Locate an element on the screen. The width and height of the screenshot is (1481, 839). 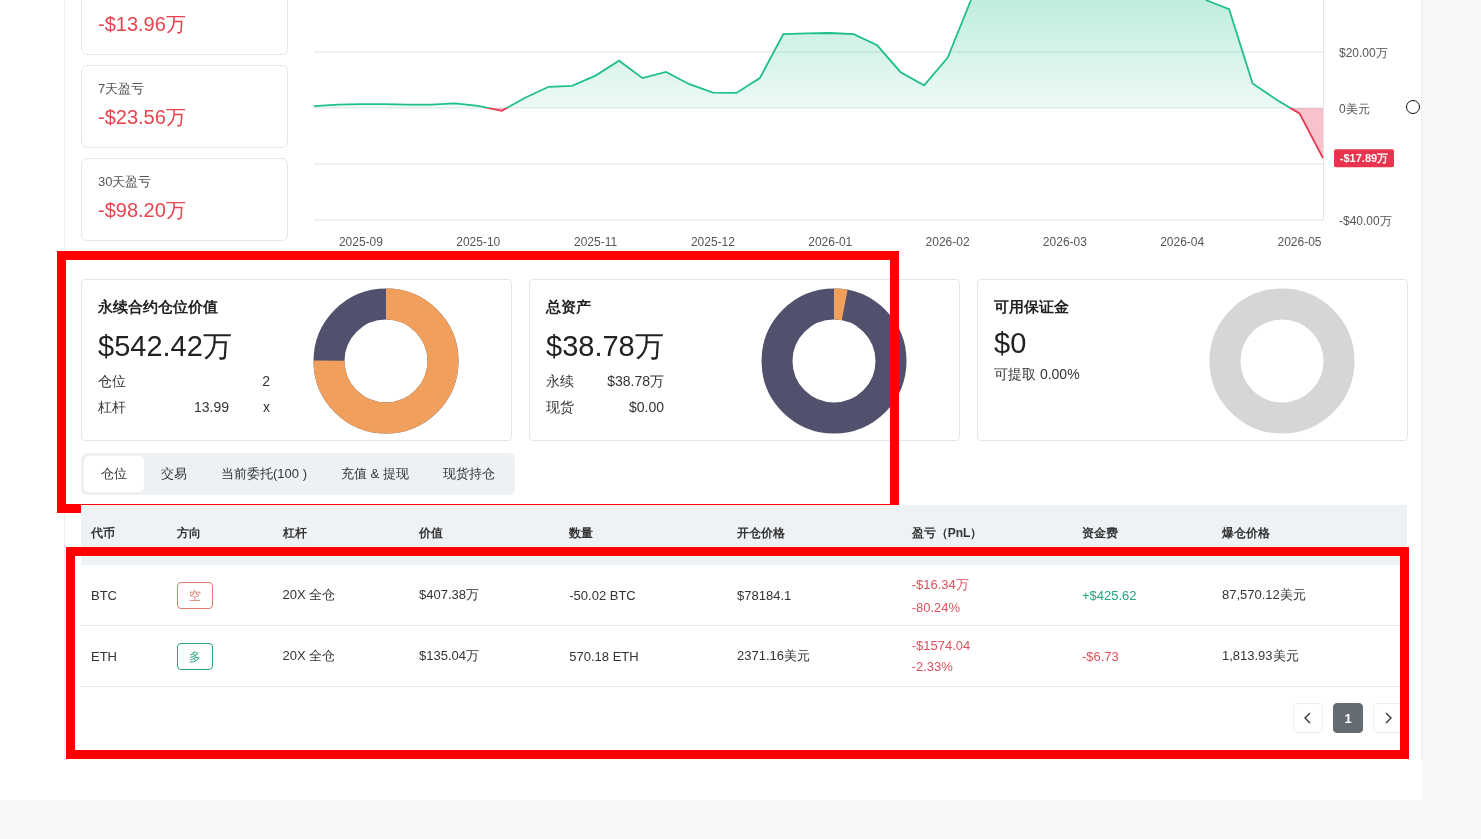
chevron-right-icon is located at coordinates (1388, 718).